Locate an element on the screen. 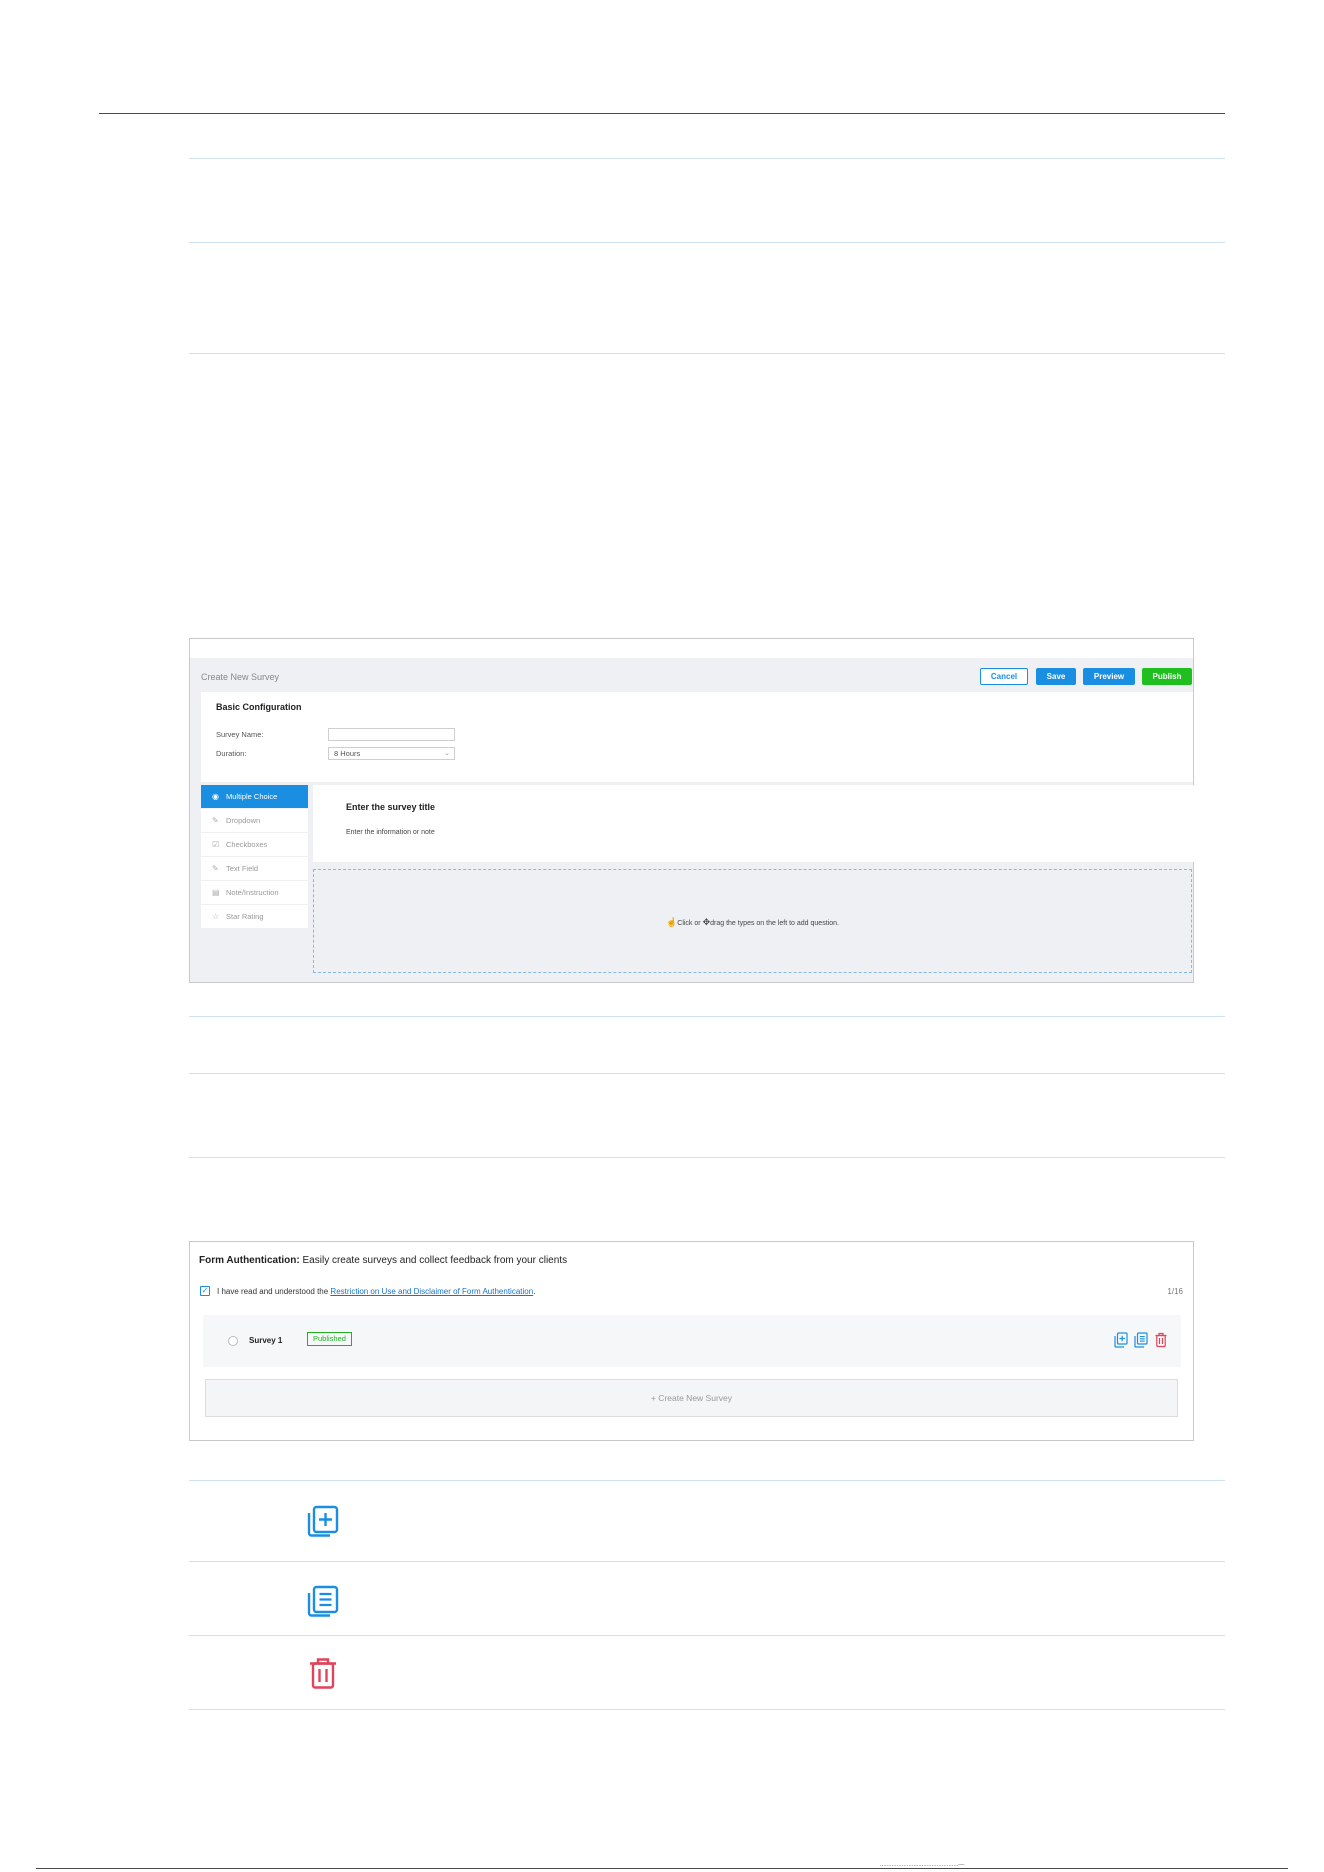  chevron-down-icon: ⌄ is located at coordinates (447, 753).